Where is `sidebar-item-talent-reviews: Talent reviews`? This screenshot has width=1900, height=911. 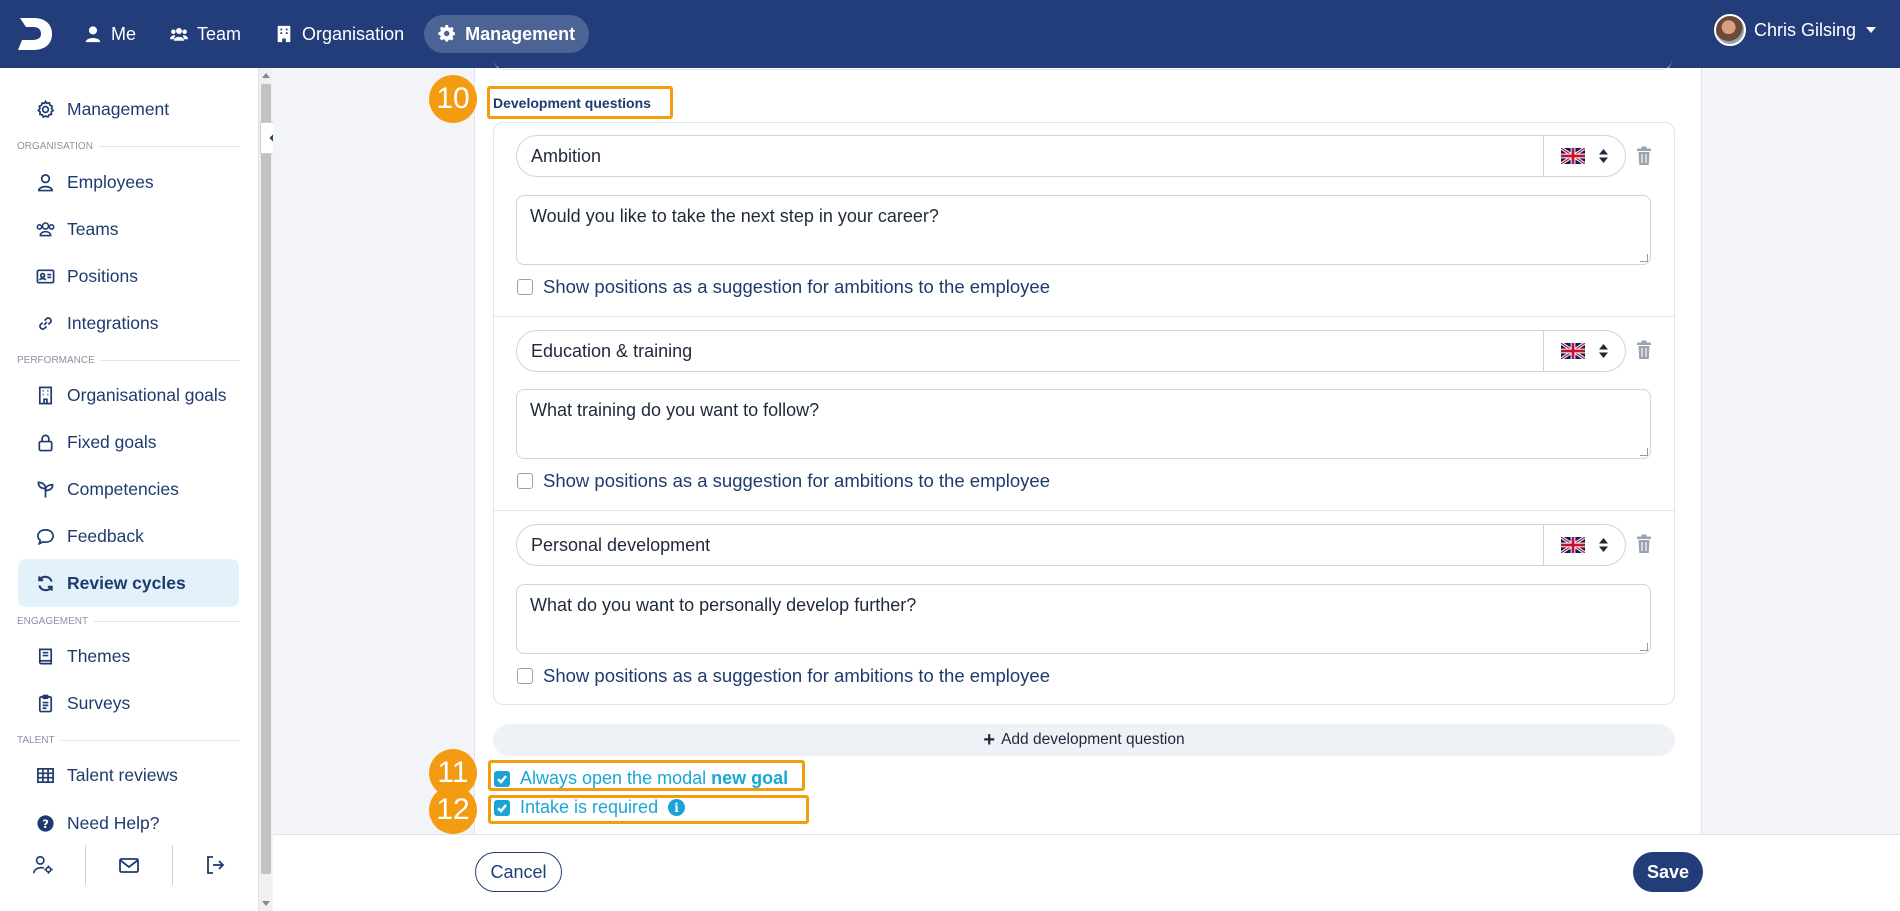 sidebar-item-talent-reviews: Talent reviews is located at coordinates (128, 775).